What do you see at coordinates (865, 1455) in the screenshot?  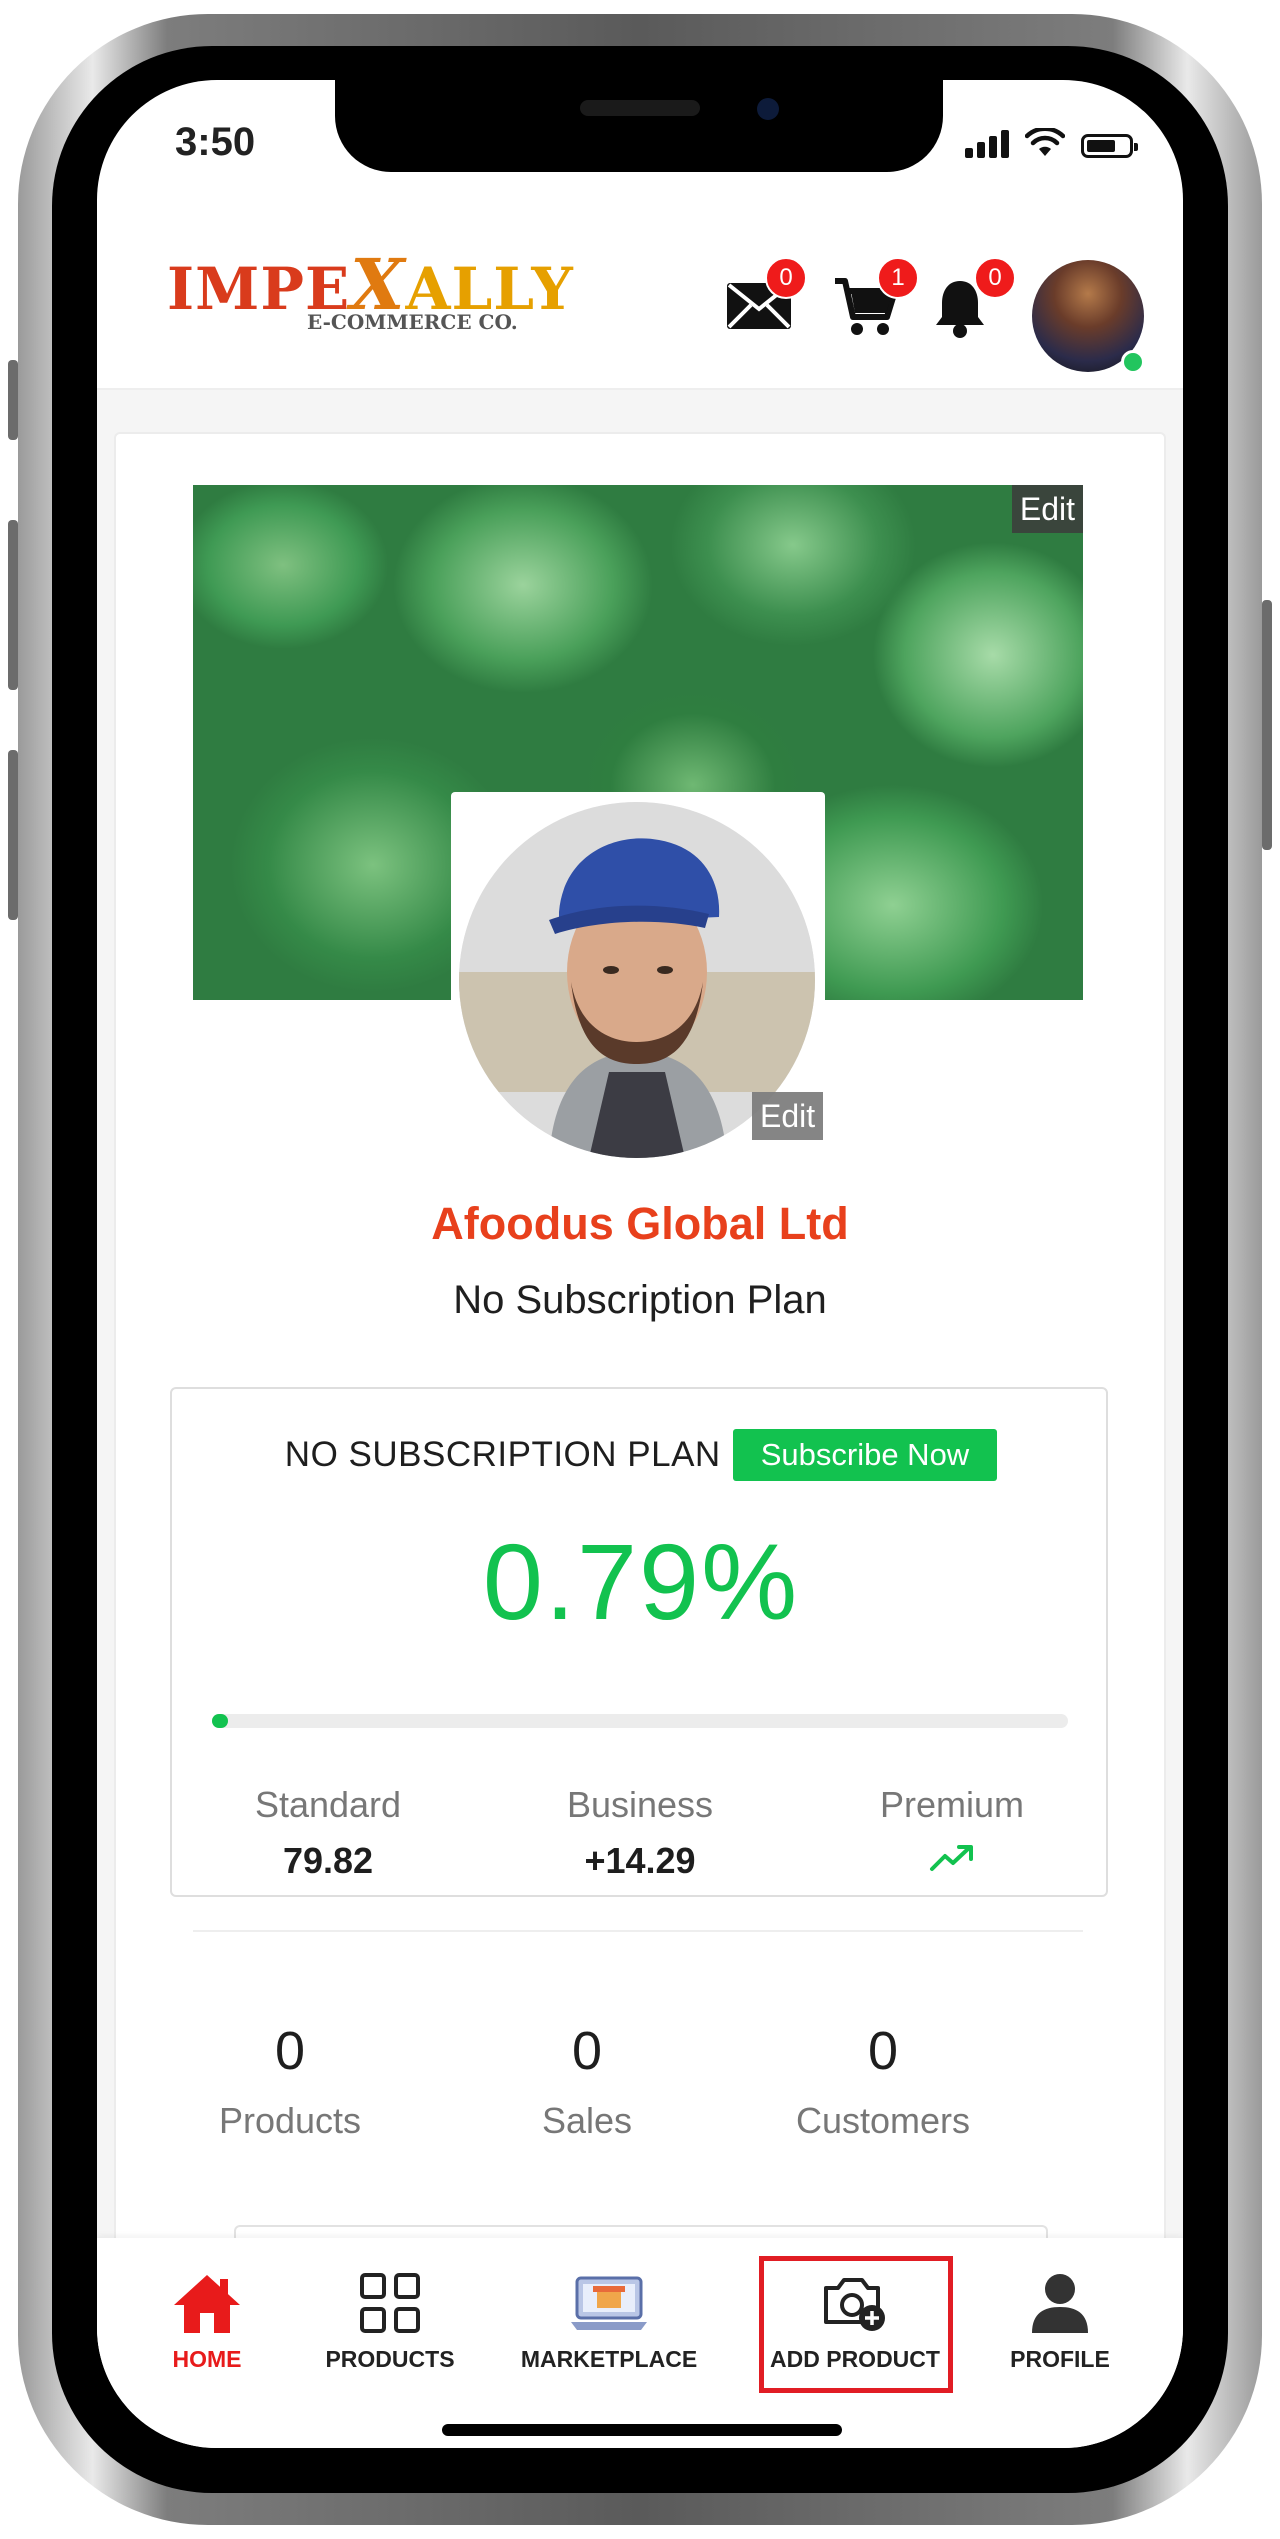 I see `subscribe-now-button: Subscribe Now` at bounding box center [865, 1455].